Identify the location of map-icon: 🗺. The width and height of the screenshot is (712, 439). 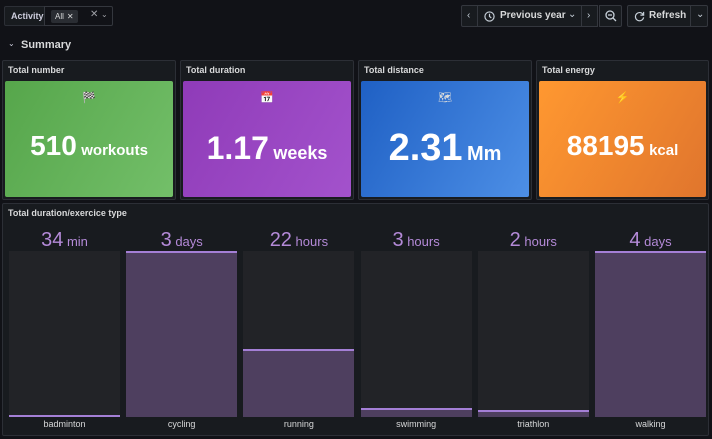
(445, 98).